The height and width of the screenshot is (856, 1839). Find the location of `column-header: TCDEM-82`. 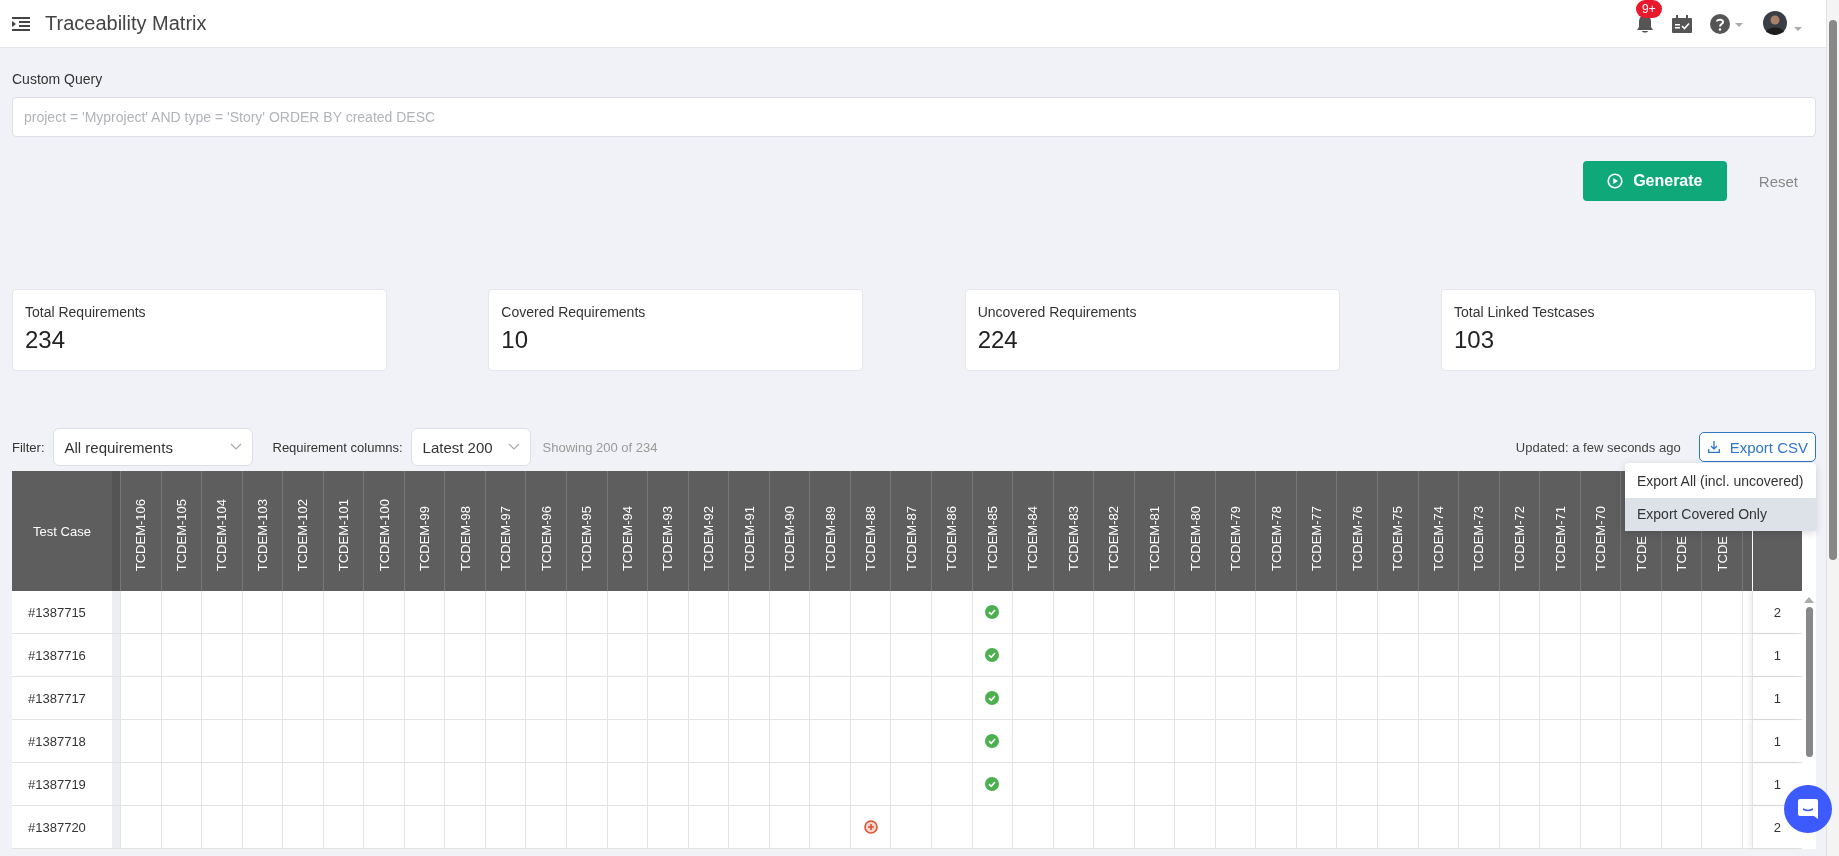

column-header: TCDEM-82 is located at coordinates (1114, 538).